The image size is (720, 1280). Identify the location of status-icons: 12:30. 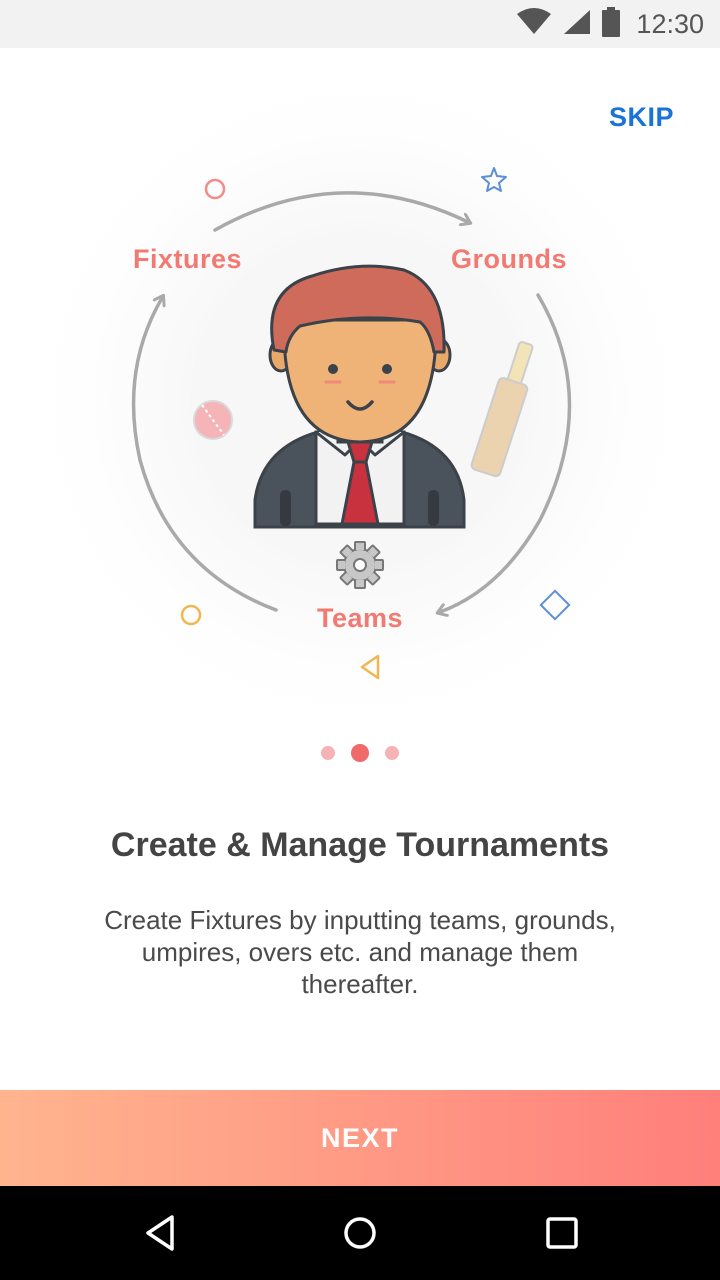
(610, 24).